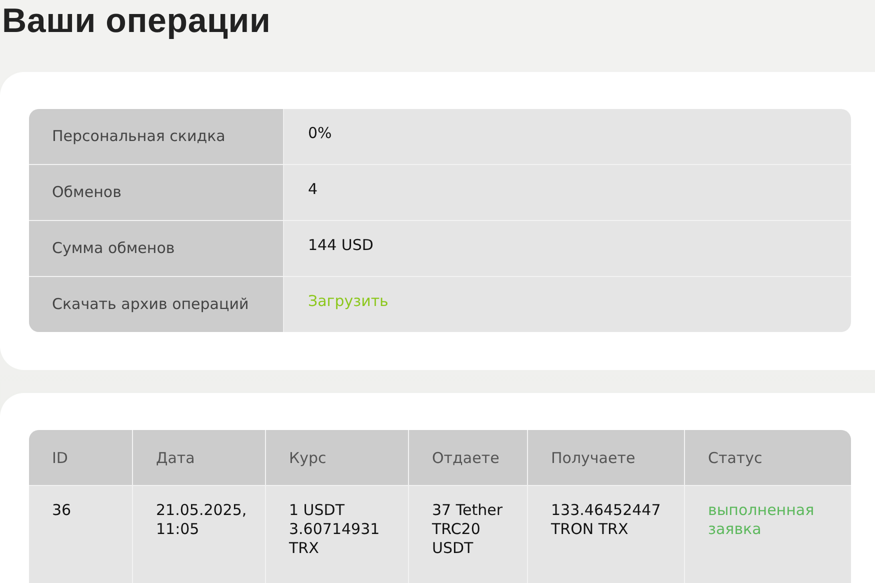 This screenshot has height=583, width=875. What do you see at coordinates (468, 534) in the screenshot?
I see `table-cell: 37 Tether TRC20 USDT` at bounding box center [468, 534].